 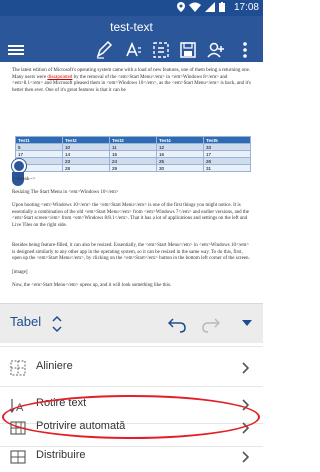 I want to click on table-row: 17 14 15 16 17, so click(x=133, y=154).